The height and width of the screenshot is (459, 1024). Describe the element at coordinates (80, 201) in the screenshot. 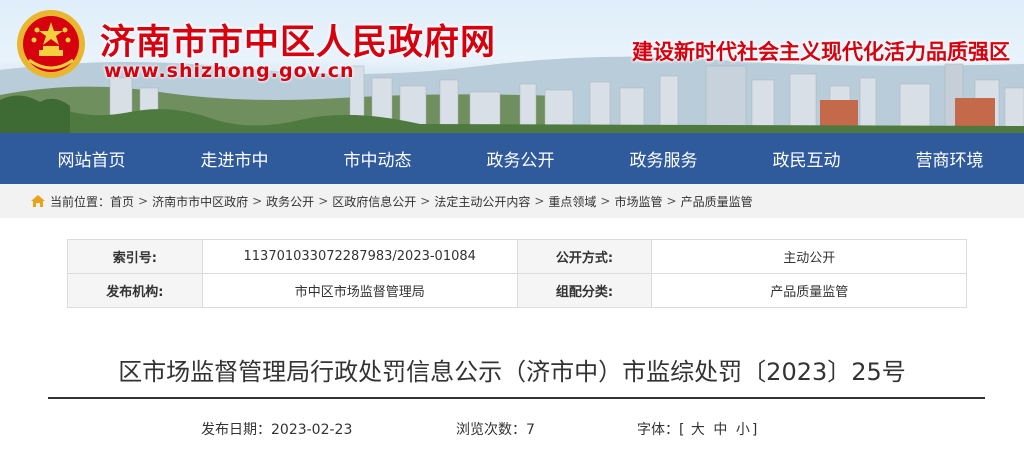

I see `breadcrumb-prefix: 当前位置：` at that location.